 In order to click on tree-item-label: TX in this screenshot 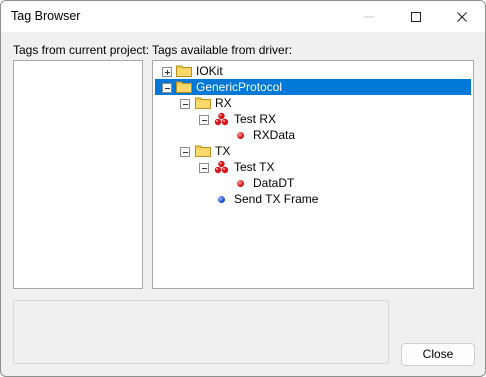, I will do `click(223, 151)`.